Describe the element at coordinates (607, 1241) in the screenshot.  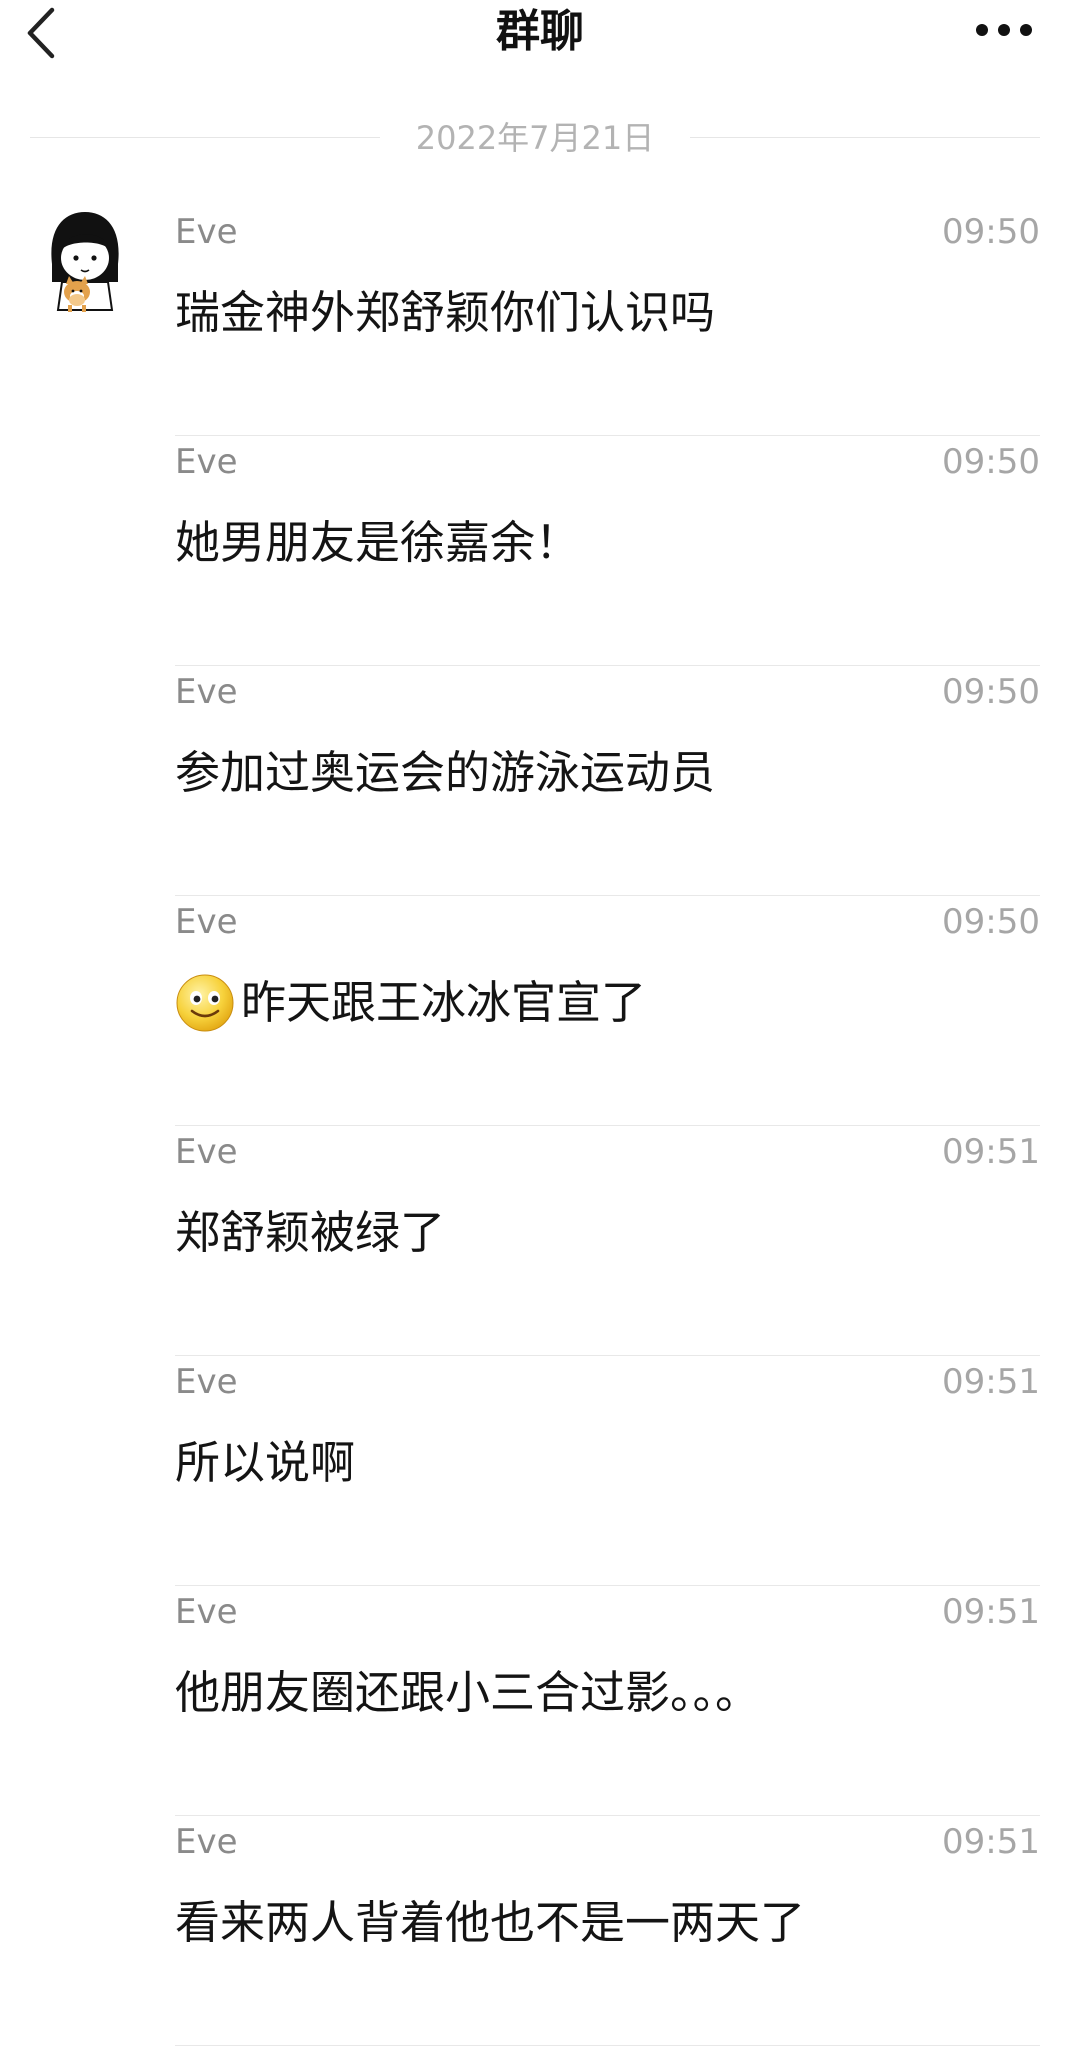
I see `message-item: Eve 09:51 郑舒颖被绿了` at that location.